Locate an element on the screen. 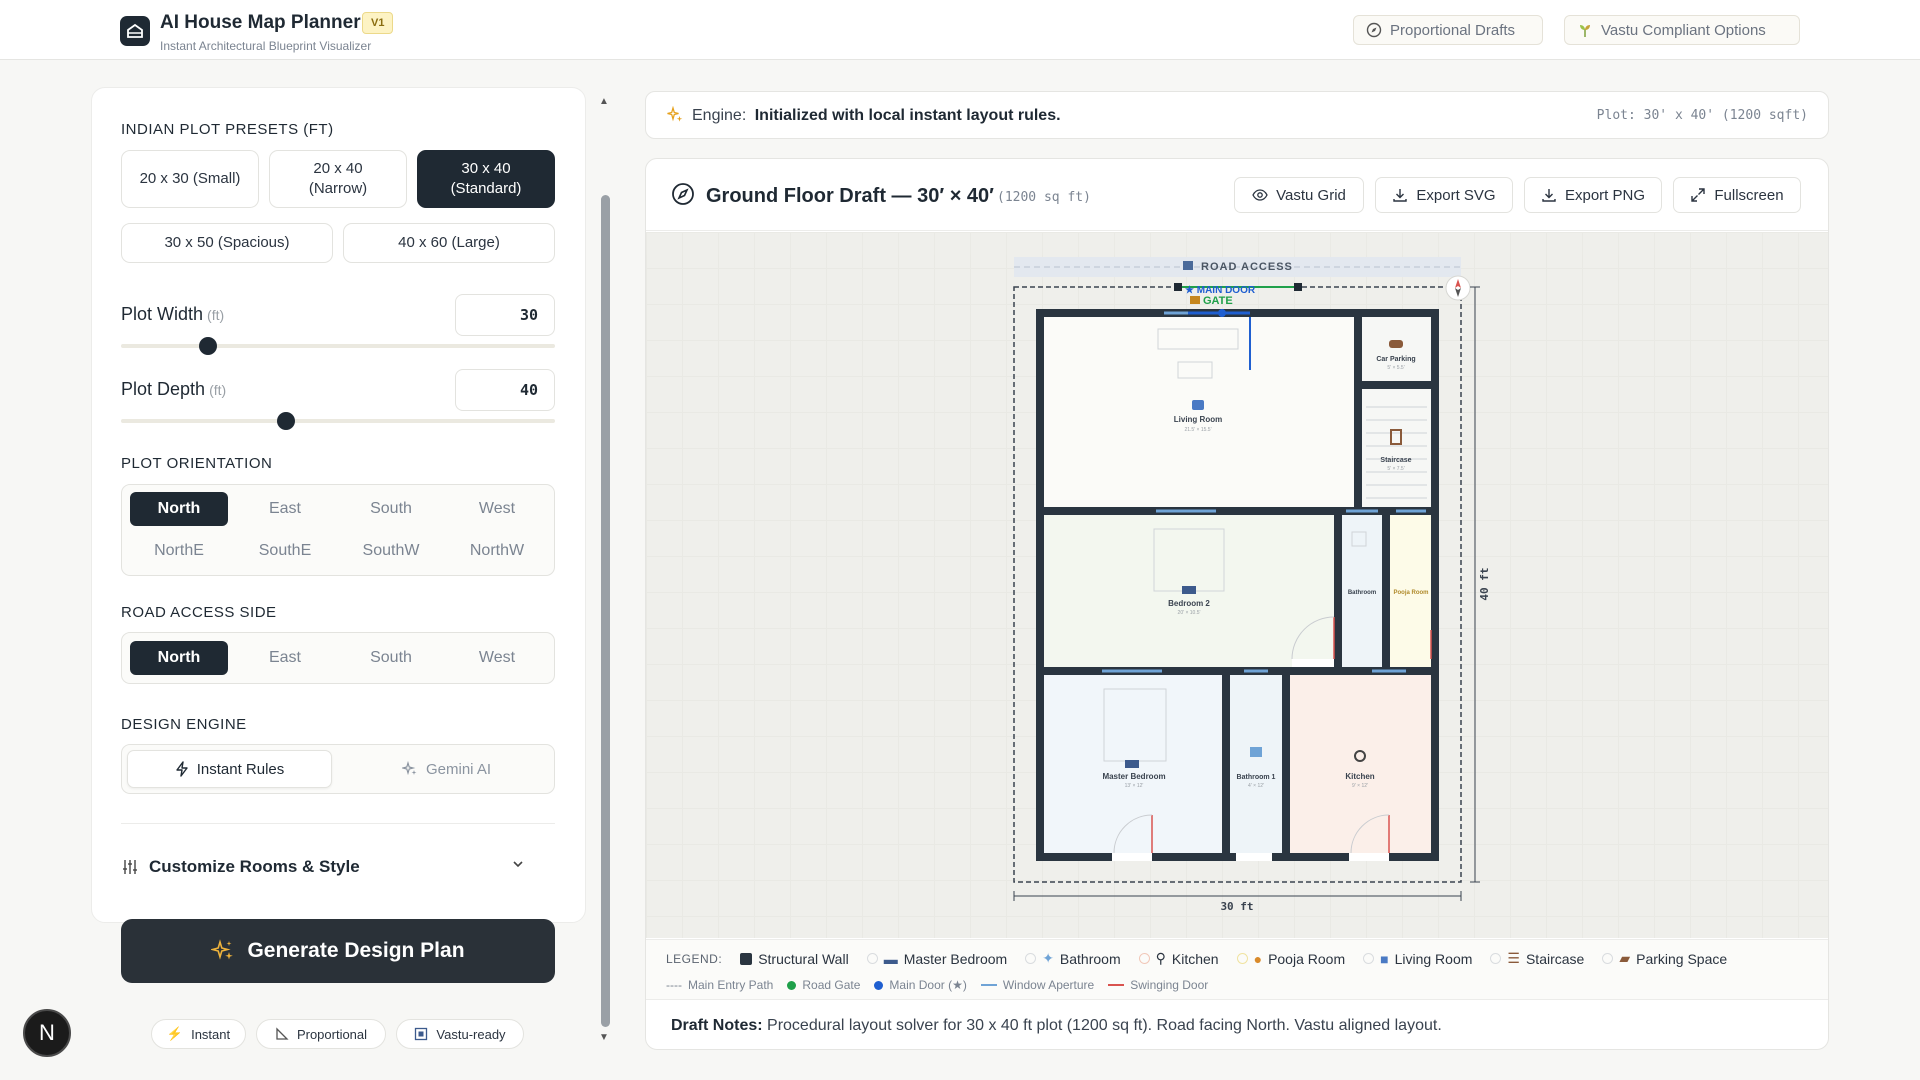  instant-rules-button: Instant Rules is located at coordinates (229, 769).